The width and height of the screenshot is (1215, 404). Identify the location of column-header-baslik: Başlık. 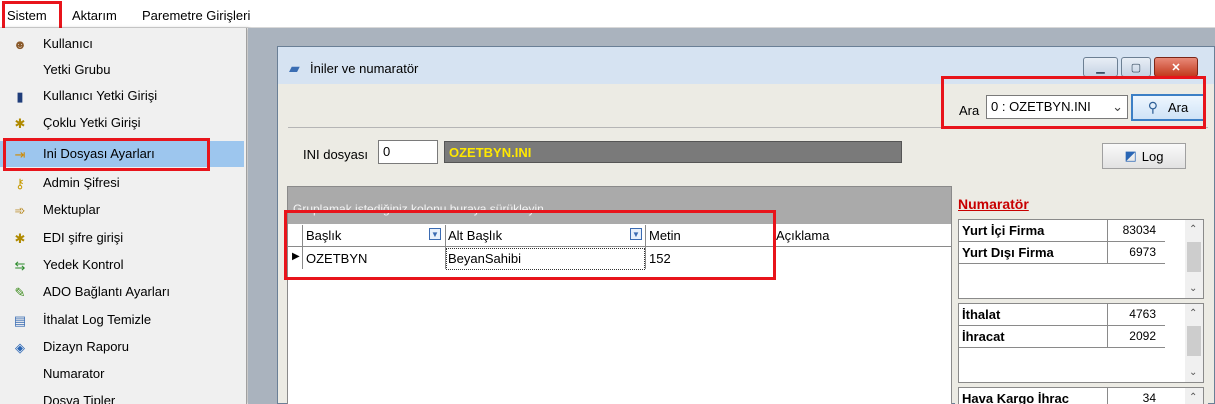
(323, 235).